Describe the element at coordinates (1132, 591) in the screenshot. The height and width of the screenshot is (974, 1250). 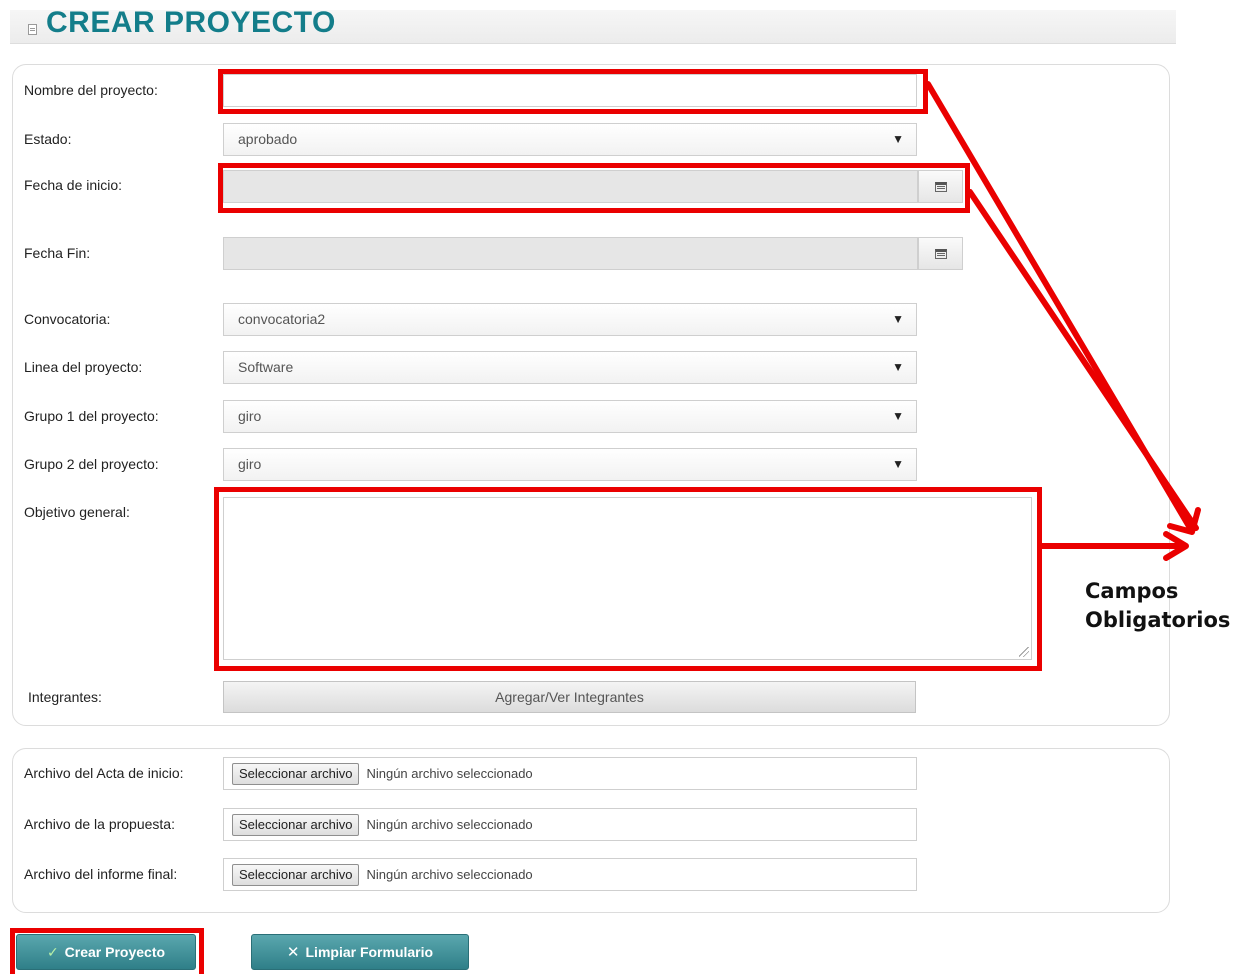
I see `annotation-line-1: Campos` at that location.